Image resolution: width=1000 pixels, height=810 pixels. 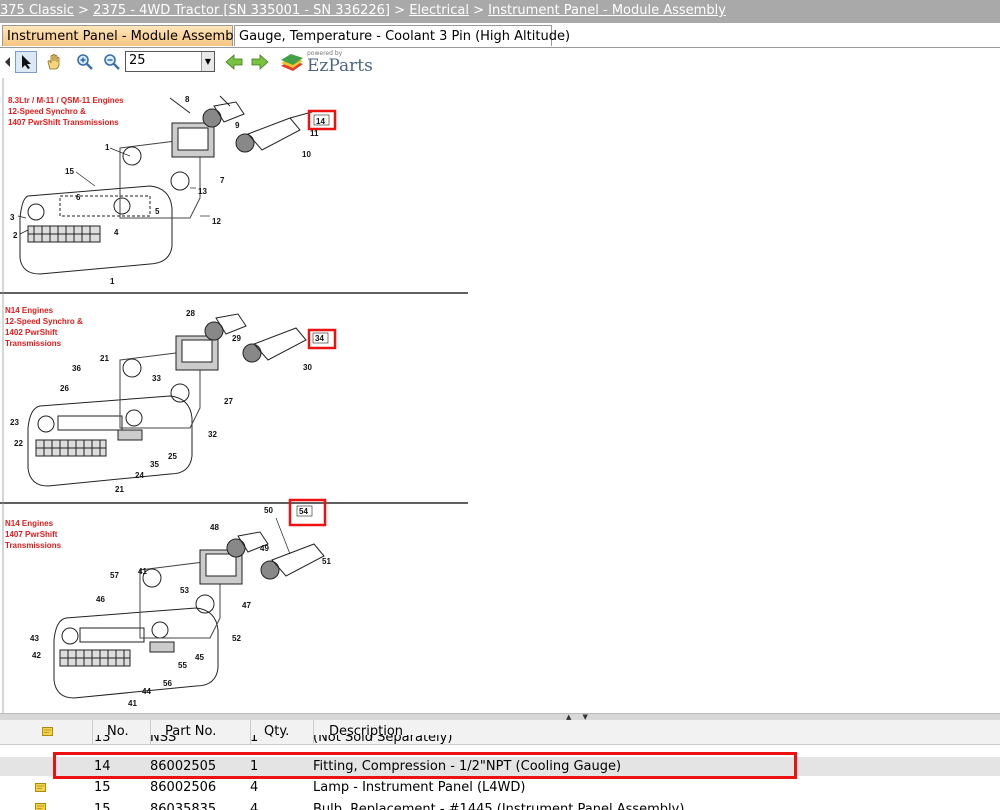 What do you see at coordinates (157, 211) in the screenshot?
I see `callout-number: 5` at bounding box center [157, 211].